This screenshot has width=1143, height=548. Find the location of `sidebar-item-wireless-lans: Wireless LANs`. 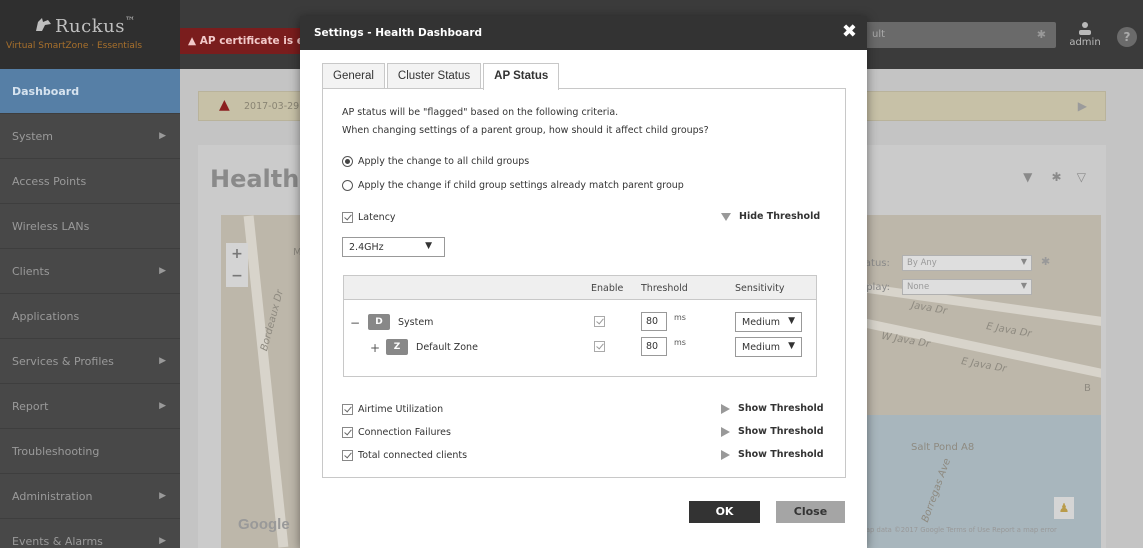

sidebar-item-wireless-lans: Wireless LANs is located at coordinates (90, 226).